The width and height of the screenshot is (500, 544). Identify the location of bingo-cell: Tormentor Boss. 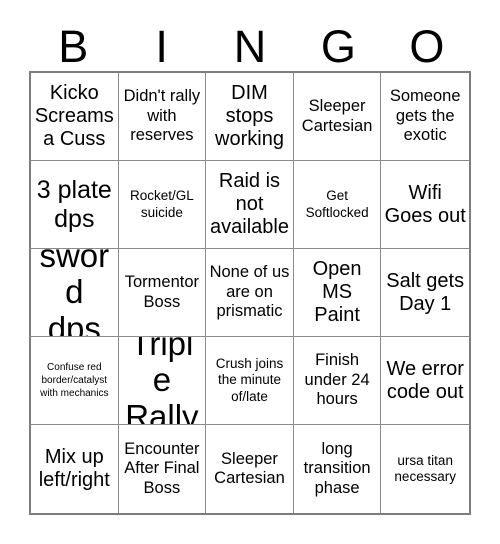
(162, 293).